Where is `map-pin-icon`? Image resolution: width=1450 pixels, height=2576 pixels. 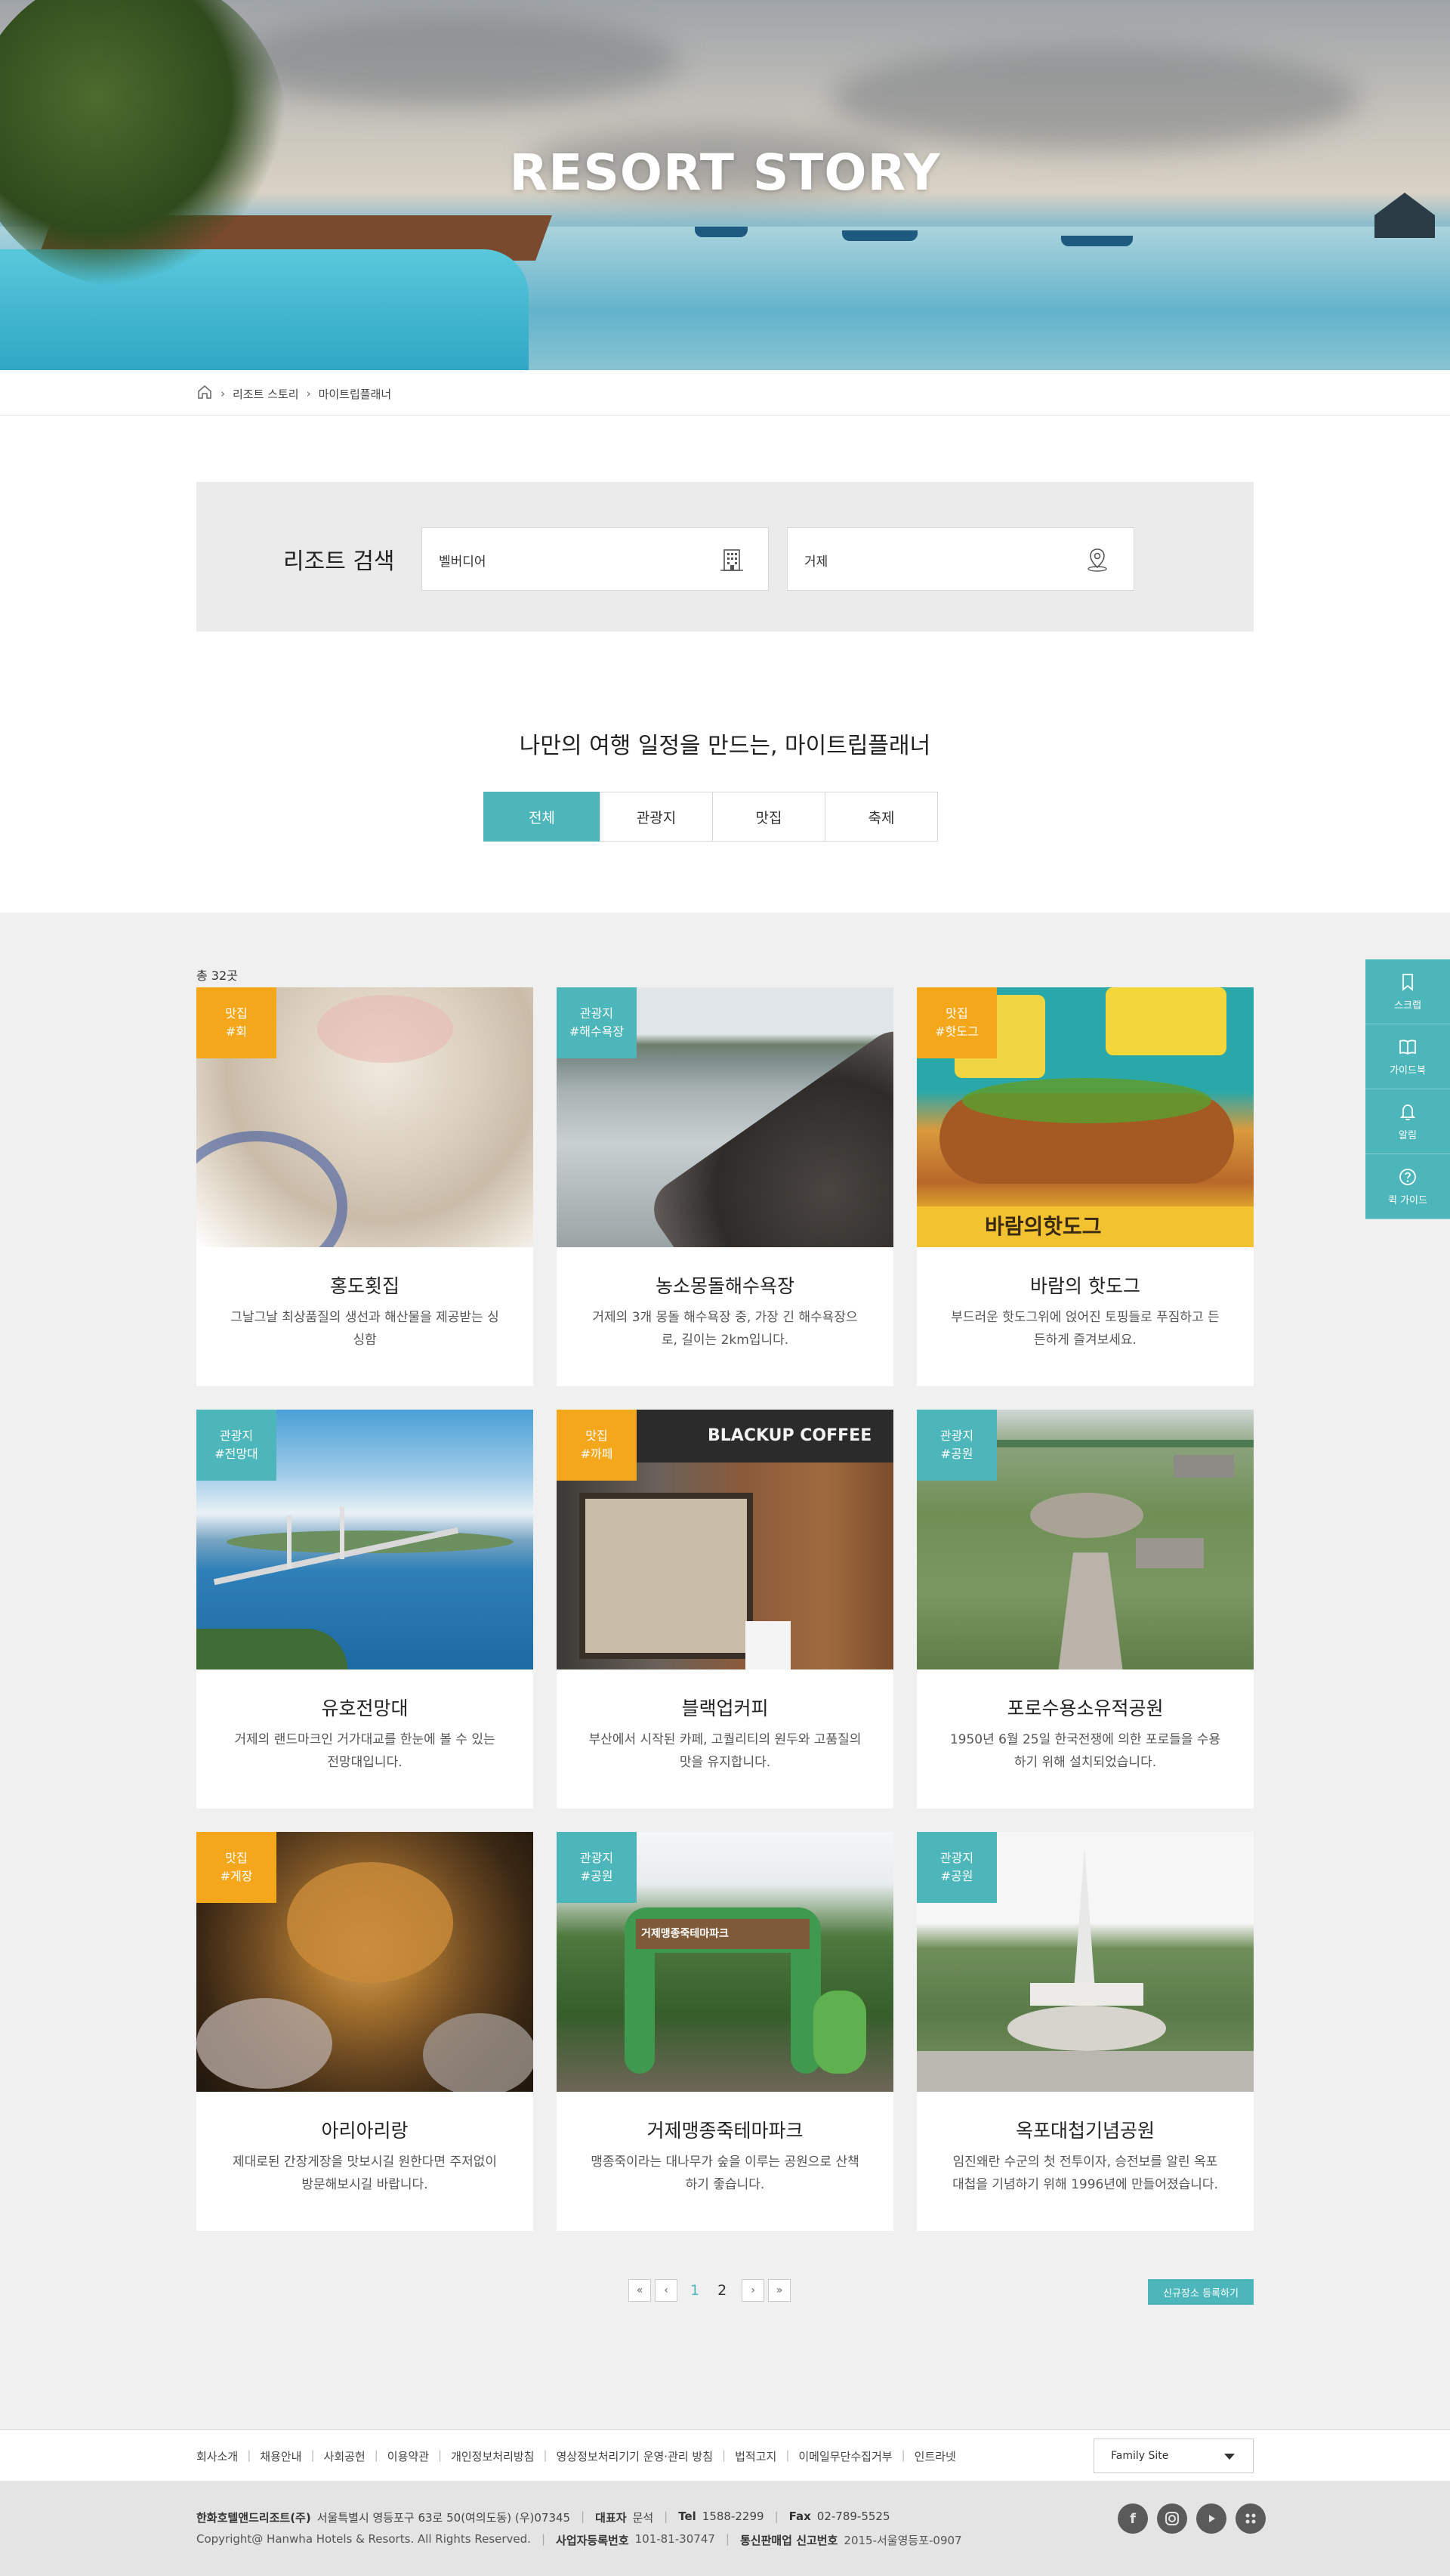 map-pin-icon is located at coordinates (1097, 560).